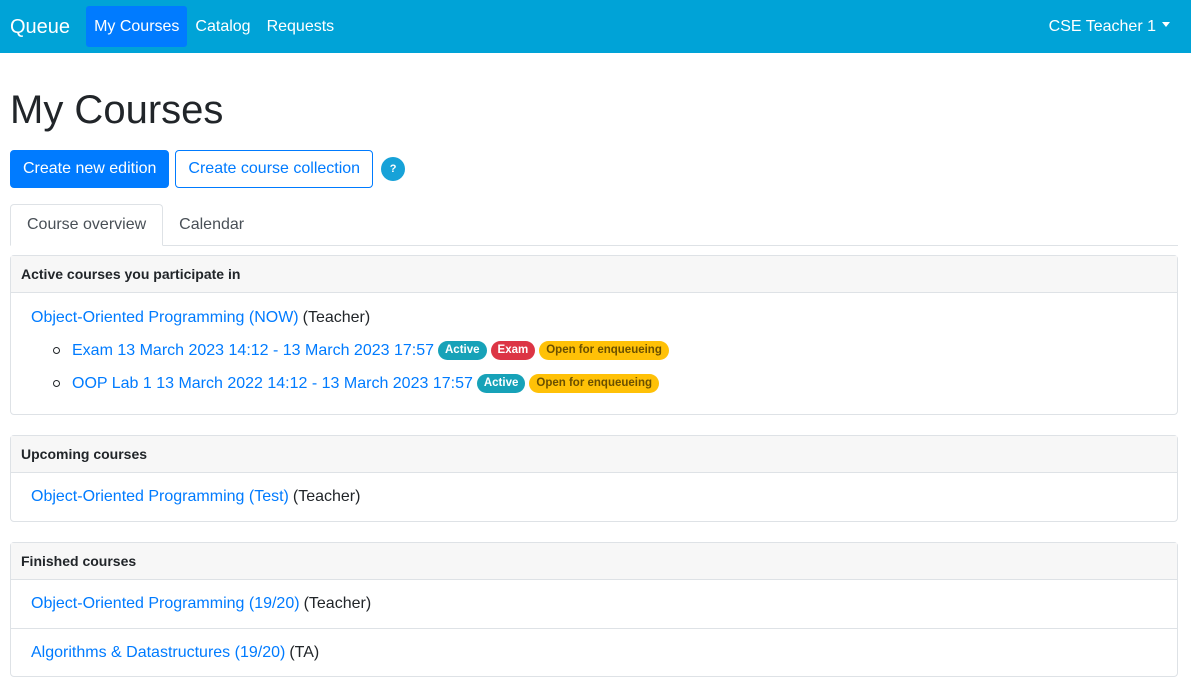 The image size is (1191, 693). What do you see at coordinates (594, 561) in the screenshot?
I see `card-header-finished: Finished courses` at bounding box center [594, 561].